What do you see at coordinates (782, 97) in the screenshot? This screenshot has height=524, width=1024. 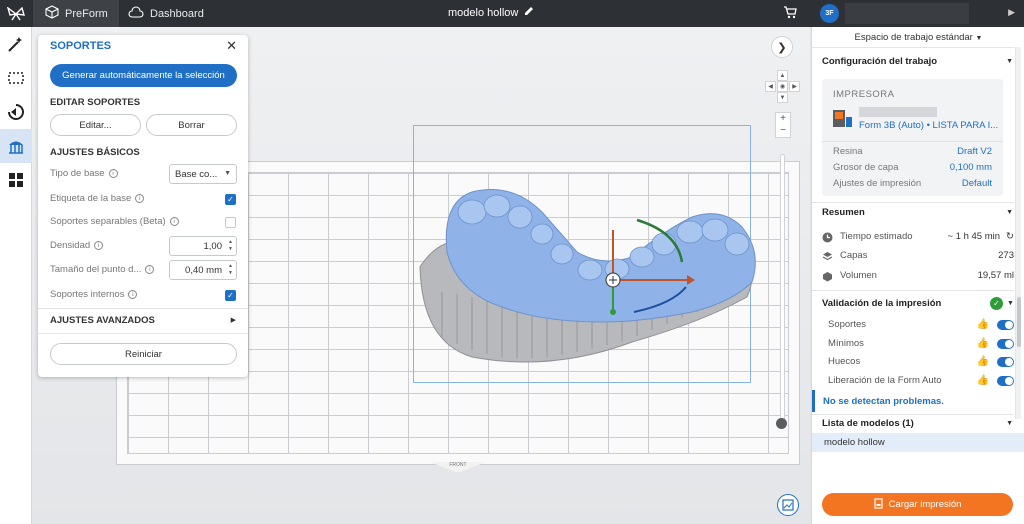 I see `view-down-icon: ▼` at bounding box center [782, 97].